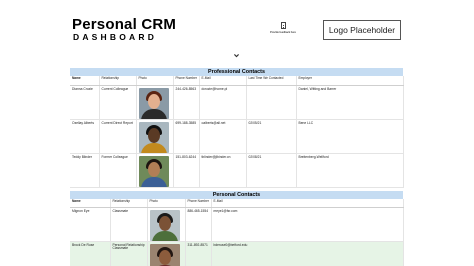  I want to click on contact-relationship: Current Colleague, so click(118, 102).